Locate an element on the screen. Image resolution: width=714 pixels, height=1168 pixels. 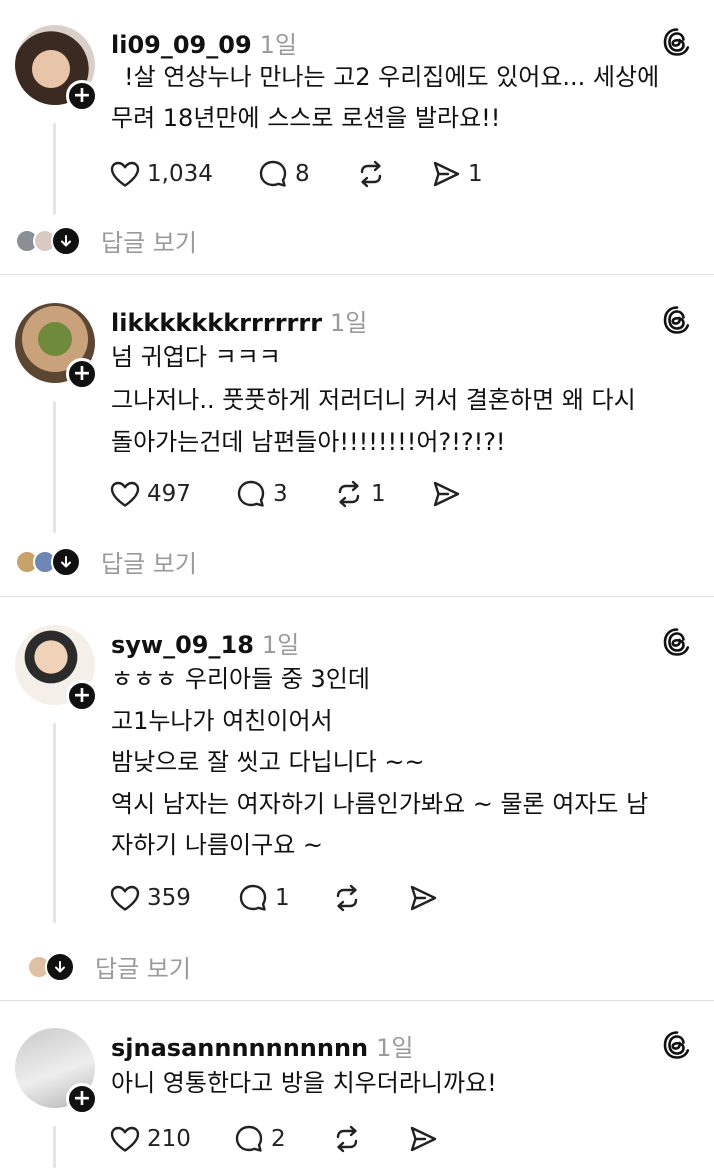
post-text-line: ㅎㅎㅎ 우리아들 중 3인데 is located at coordinates (240, 679).